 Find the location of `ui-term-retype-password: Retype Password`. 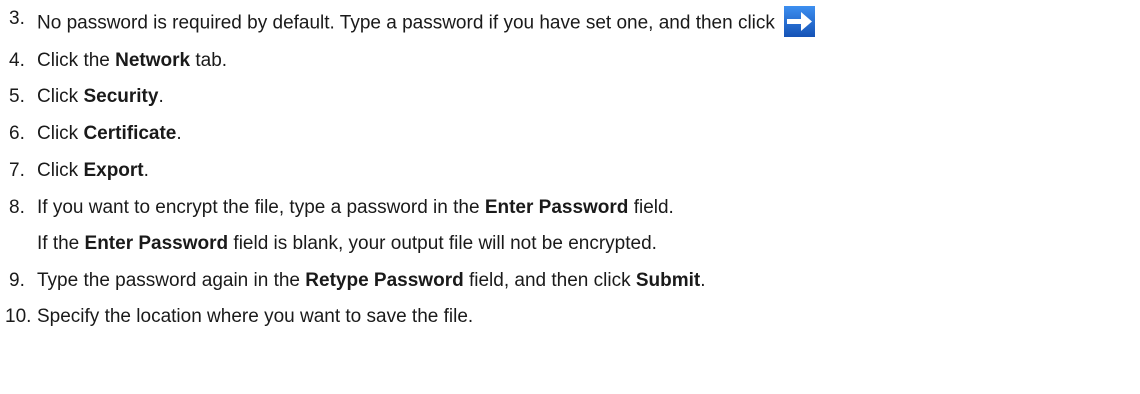

ui-term-retype-password: Retype Password is located at coordinates (384, 280).